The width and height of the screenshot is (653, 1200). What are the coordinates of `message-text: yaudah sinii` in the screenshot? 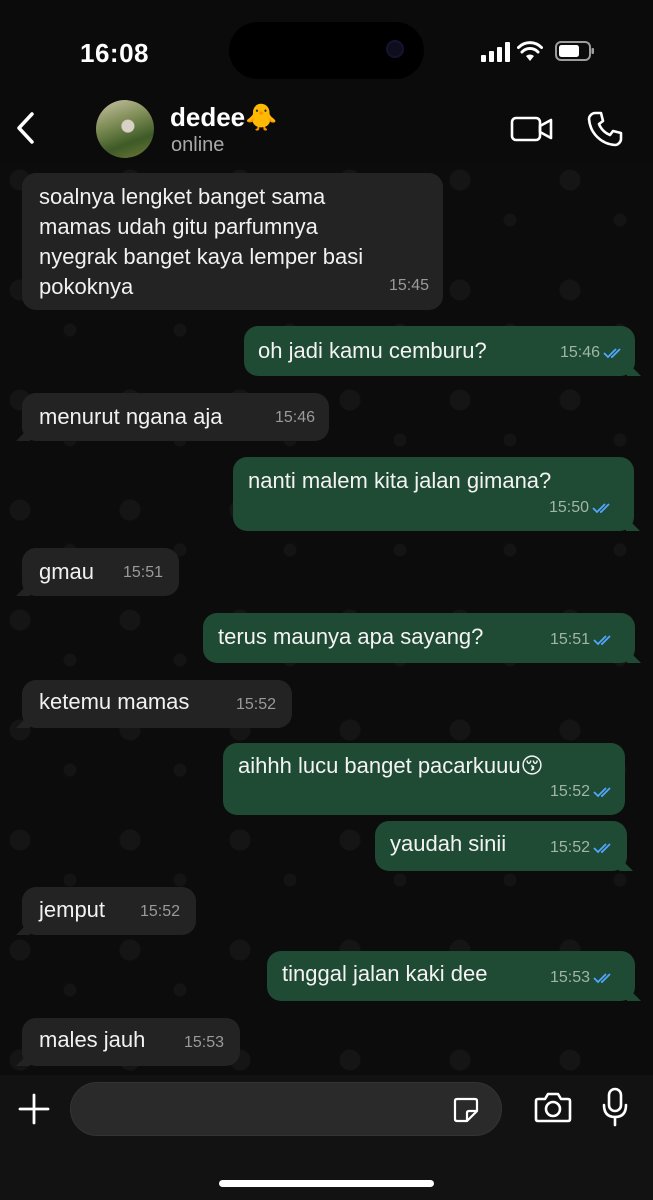 It's located at (448, 843).